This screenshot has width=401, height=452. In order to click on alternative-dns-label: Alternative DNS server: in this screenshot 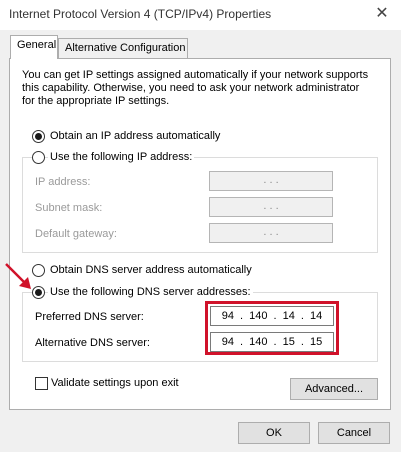, I will do `click(92, 343)`.